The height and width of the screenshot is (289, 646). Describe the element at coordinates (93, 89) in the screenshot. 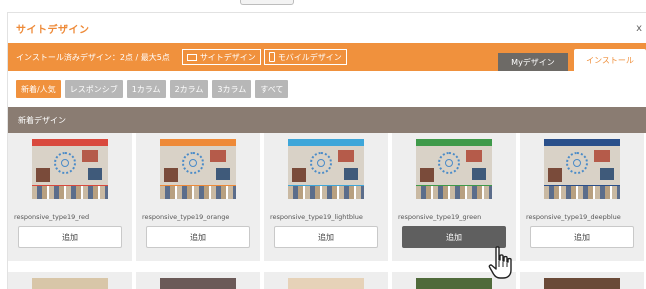

I see `filter-responsive: レスポンシブ` at that location.